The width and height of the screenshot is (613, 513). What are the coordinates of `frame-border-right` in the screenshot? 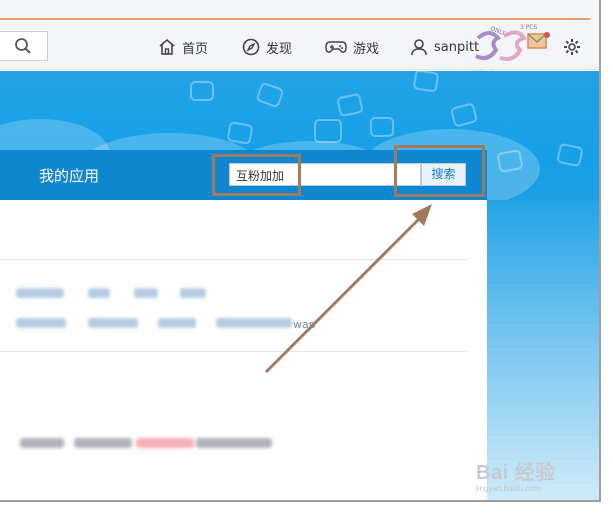 It's located at (600, 250).